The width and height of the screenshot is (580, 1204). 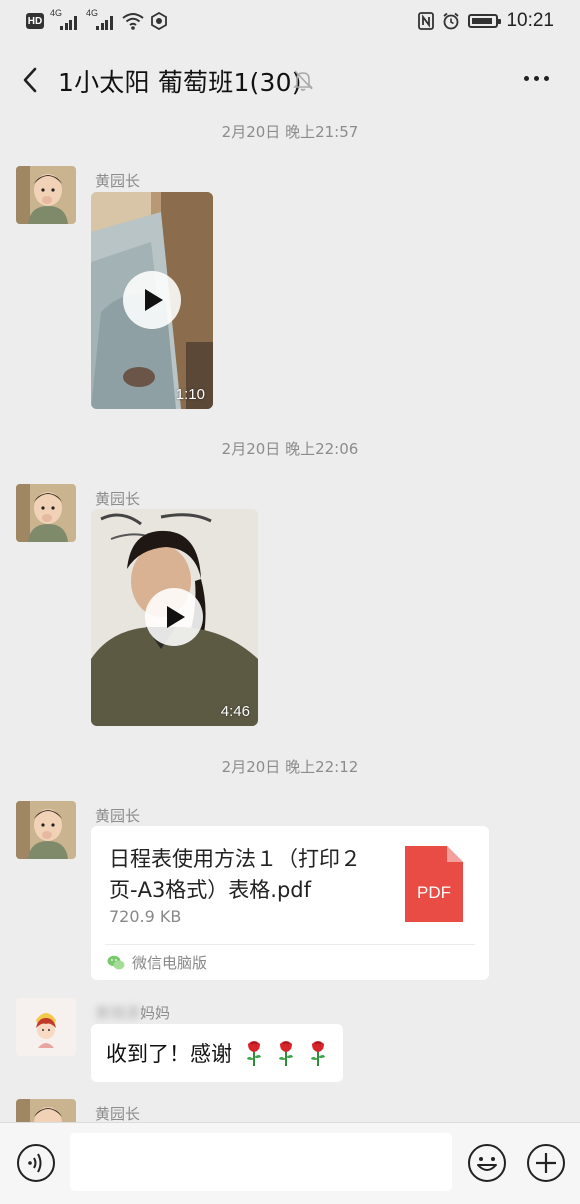 I want to click on chat-header: 1小太阳 葡萄班1(30), so click(x=290, y=80).